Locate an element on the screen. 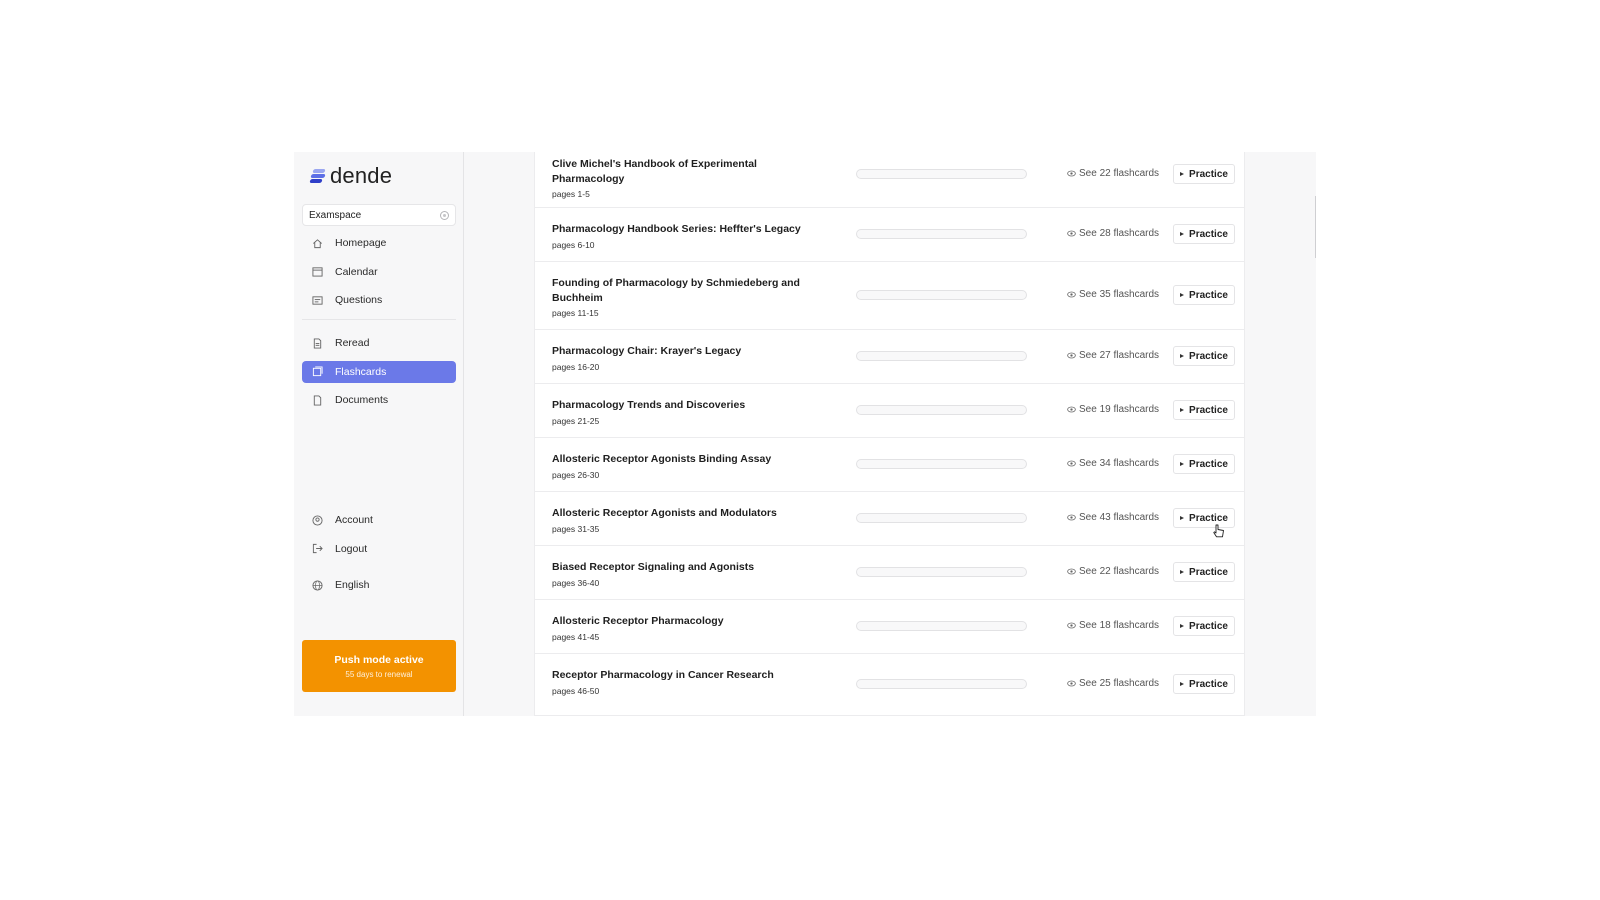 The image size is (1600, 900). see-flashcards-link: See 19 flashcards is located at coordinates (1113, 409).